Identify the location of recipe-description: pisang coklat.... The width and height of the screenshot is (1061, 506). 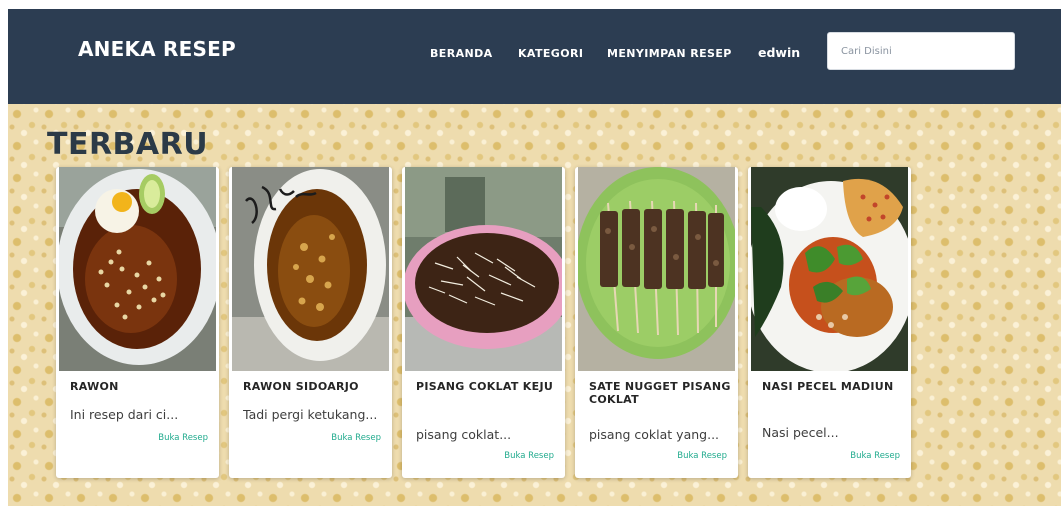
(464, 434).